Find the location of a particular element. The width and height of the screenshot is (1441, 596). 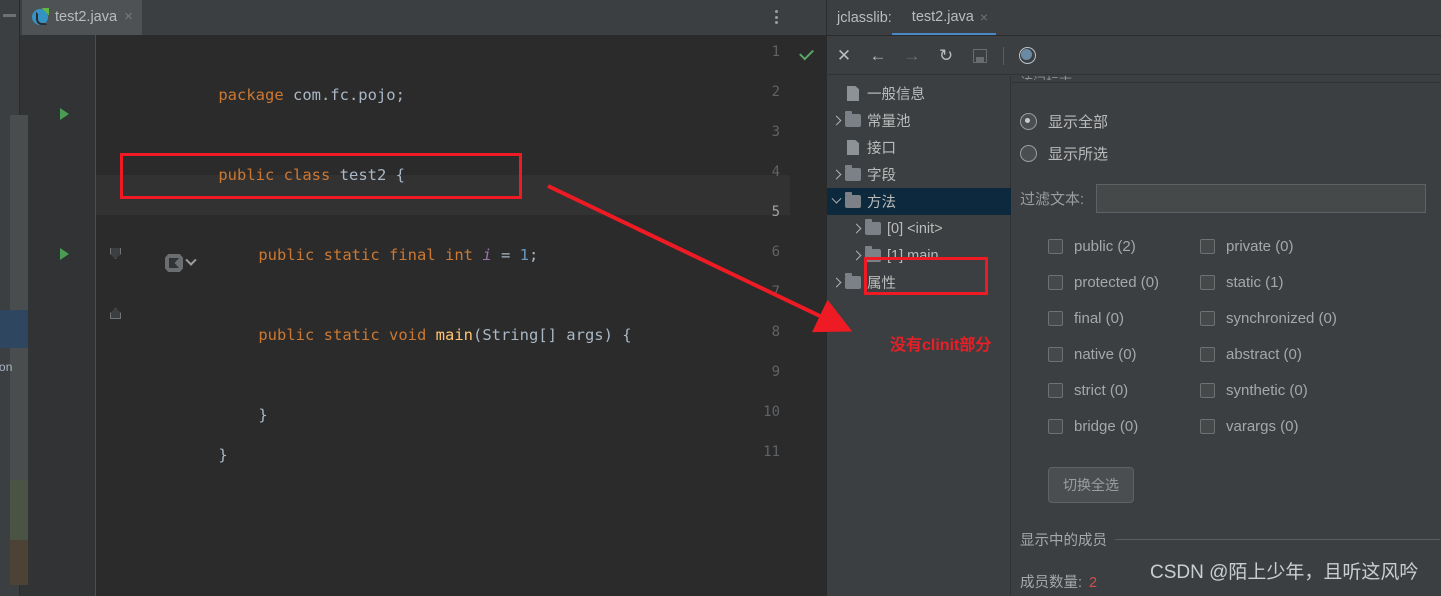

checkbox-label: varargs (0) is located at coordinates (1262, 426).